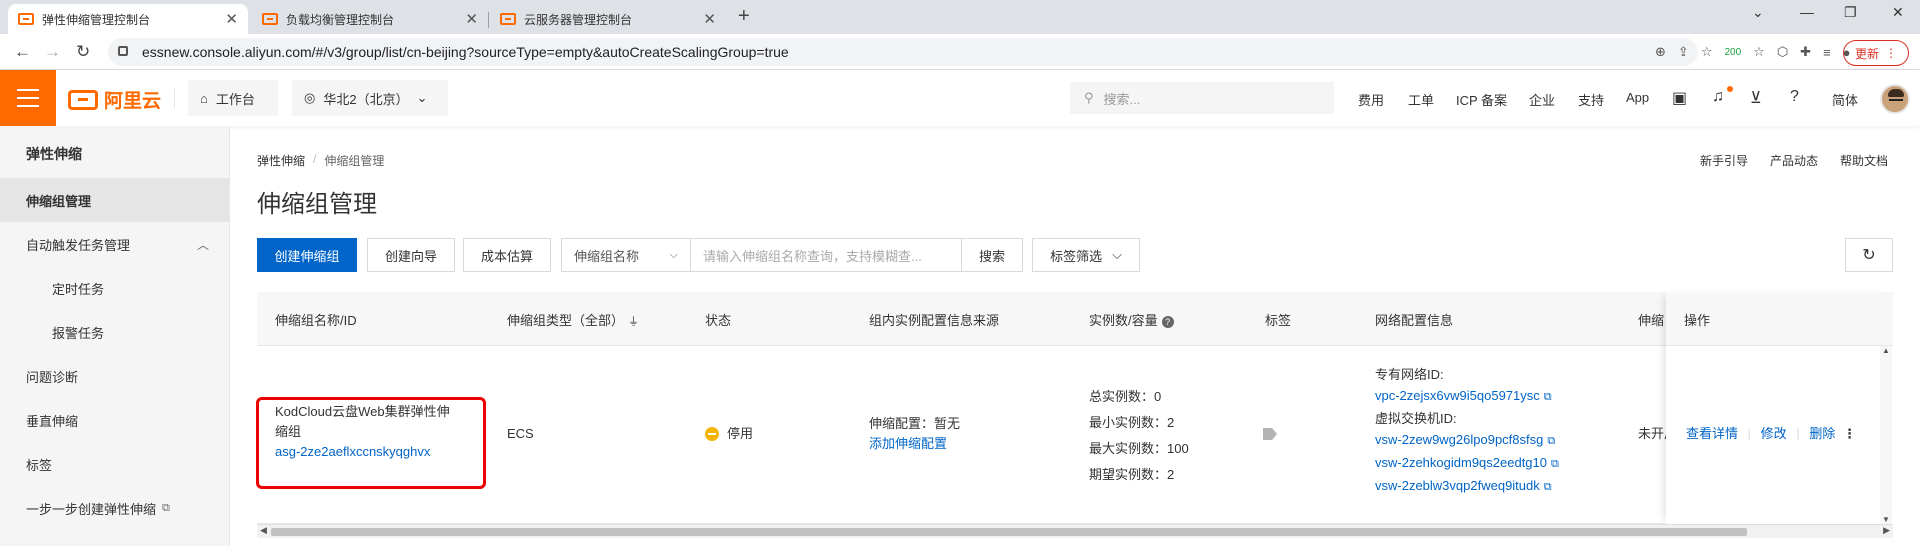 This screenshot has width=1920, height=546. Describe the element at coordinates (370, 98) in the screenshot. I see `region-selector: ◎ 华北2（北京） ⌄` at that location.